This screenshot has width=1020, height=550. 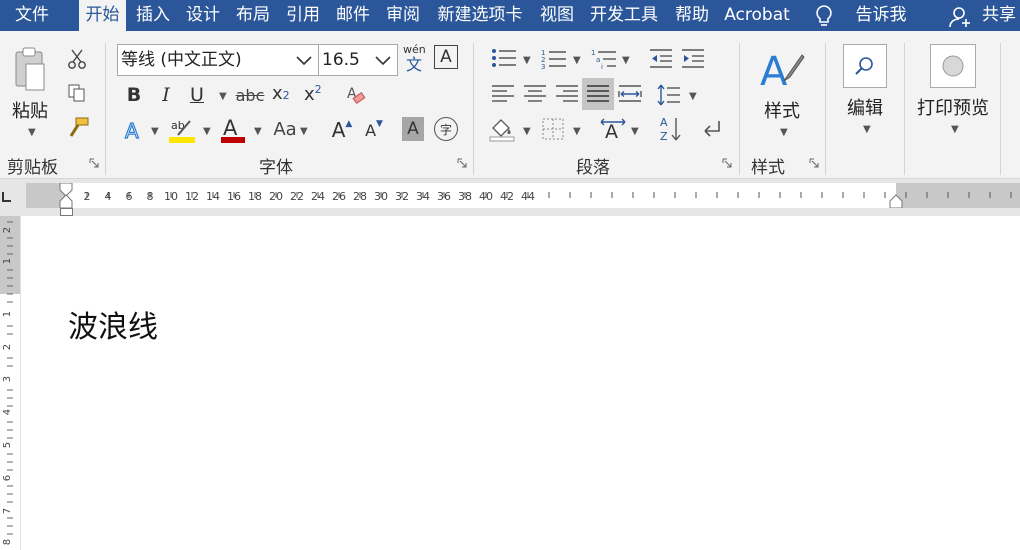 What do you see at coordinates (207, 131) in the screenshot?
I see `highlight-dropdown-icon: ▼` at bounding box center [207, 131].